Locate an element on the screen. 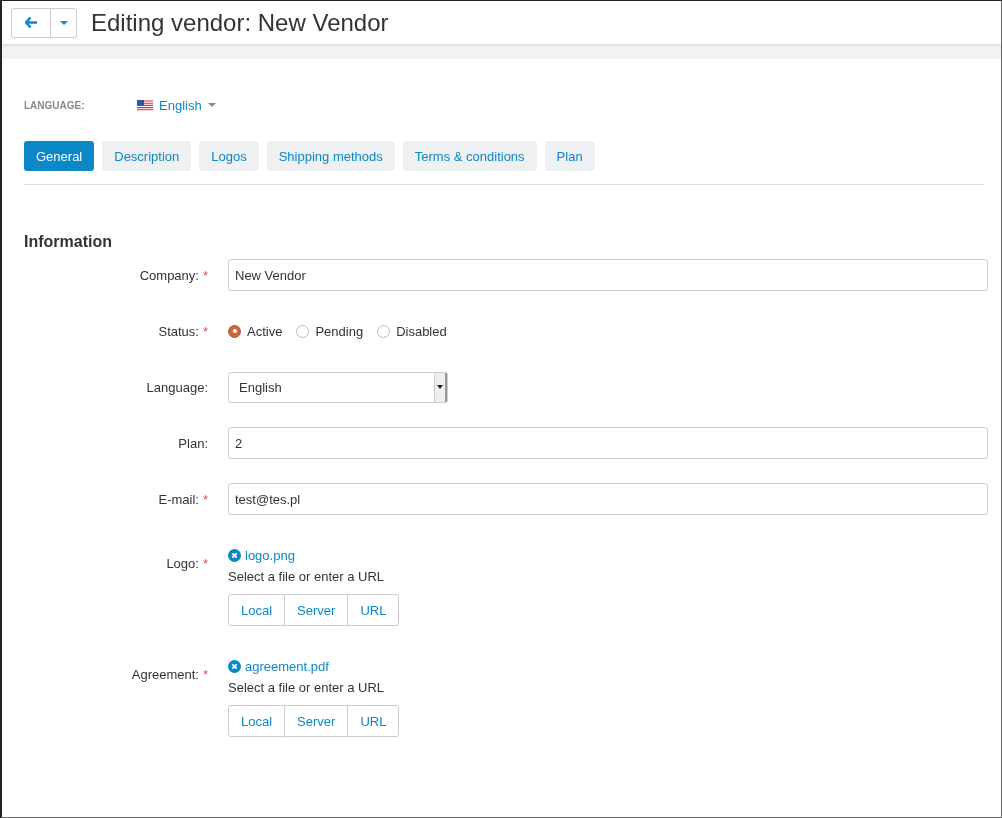 The image size is (1002, 818). tab: Logos is located at coordinates (229, 156).